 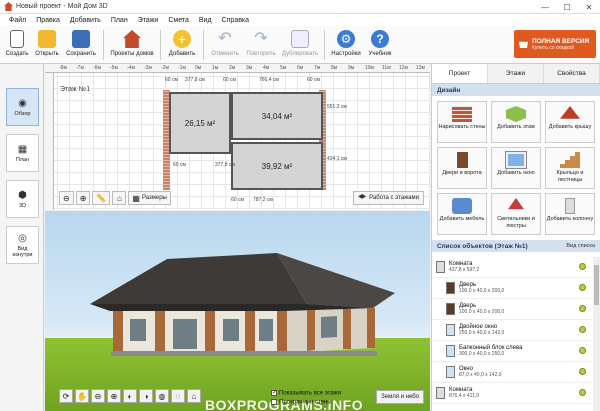 I want to click on add-column-button: Добавить колонну, so click(x=570, y=214).